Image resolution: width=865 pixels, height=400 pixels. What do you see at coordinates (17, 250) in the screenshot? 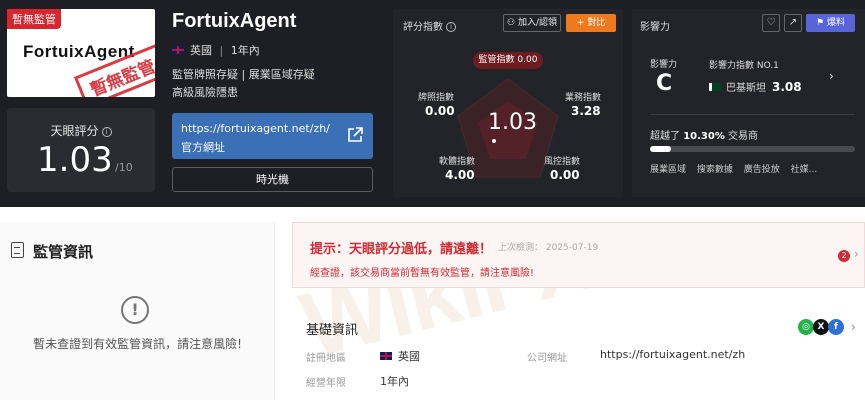
I see `document-icon` at bounding box center [17, 250].